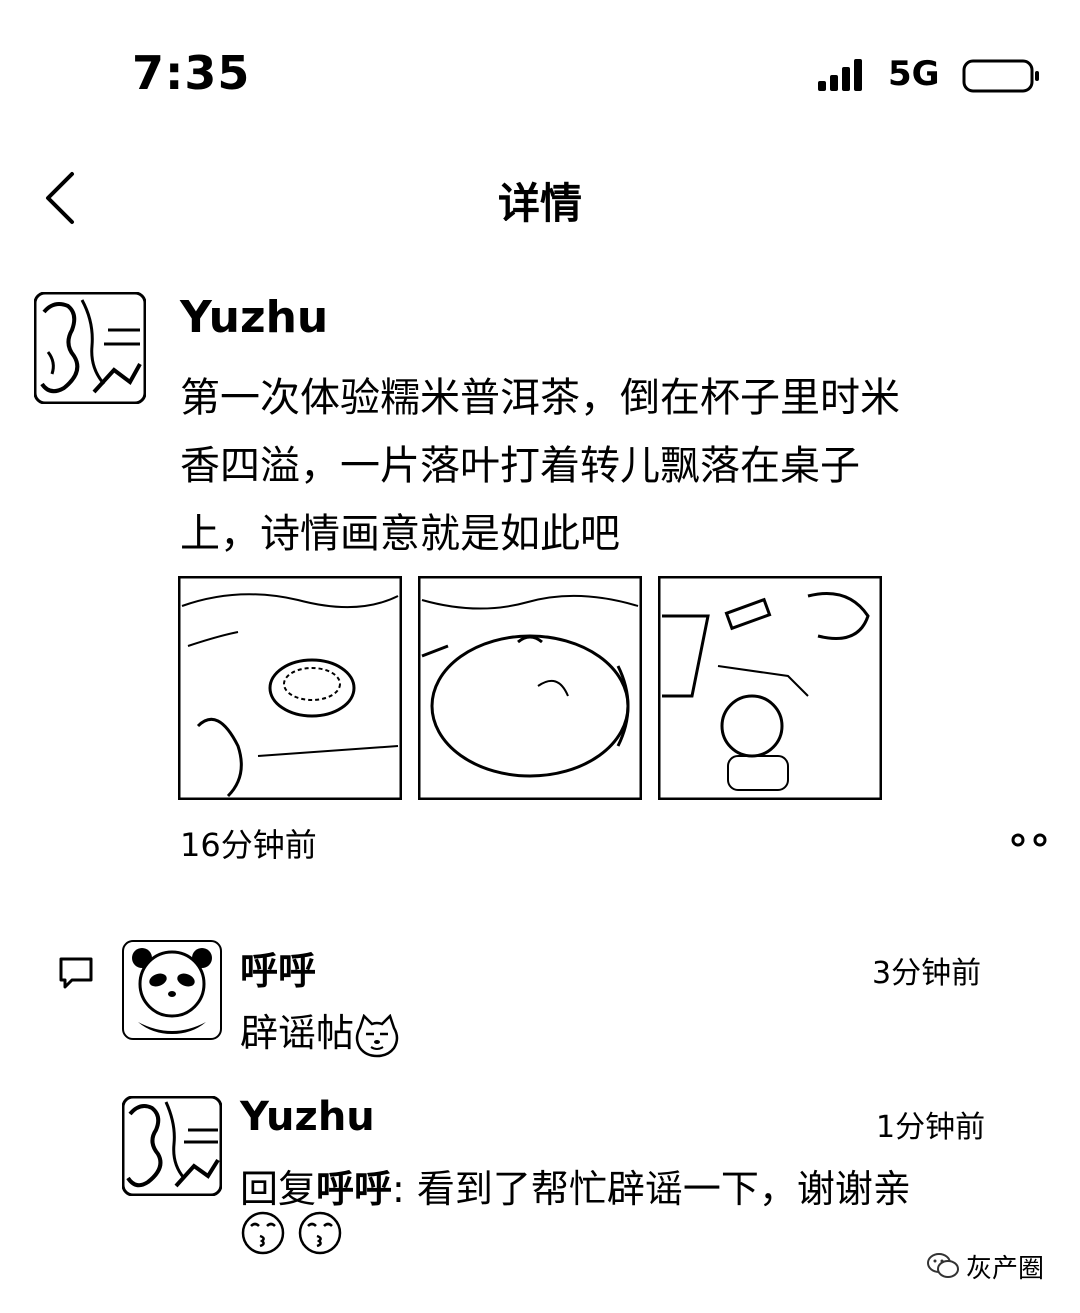  I want to click on comment-text-content: 辟谣帖, so click(297, 1033).